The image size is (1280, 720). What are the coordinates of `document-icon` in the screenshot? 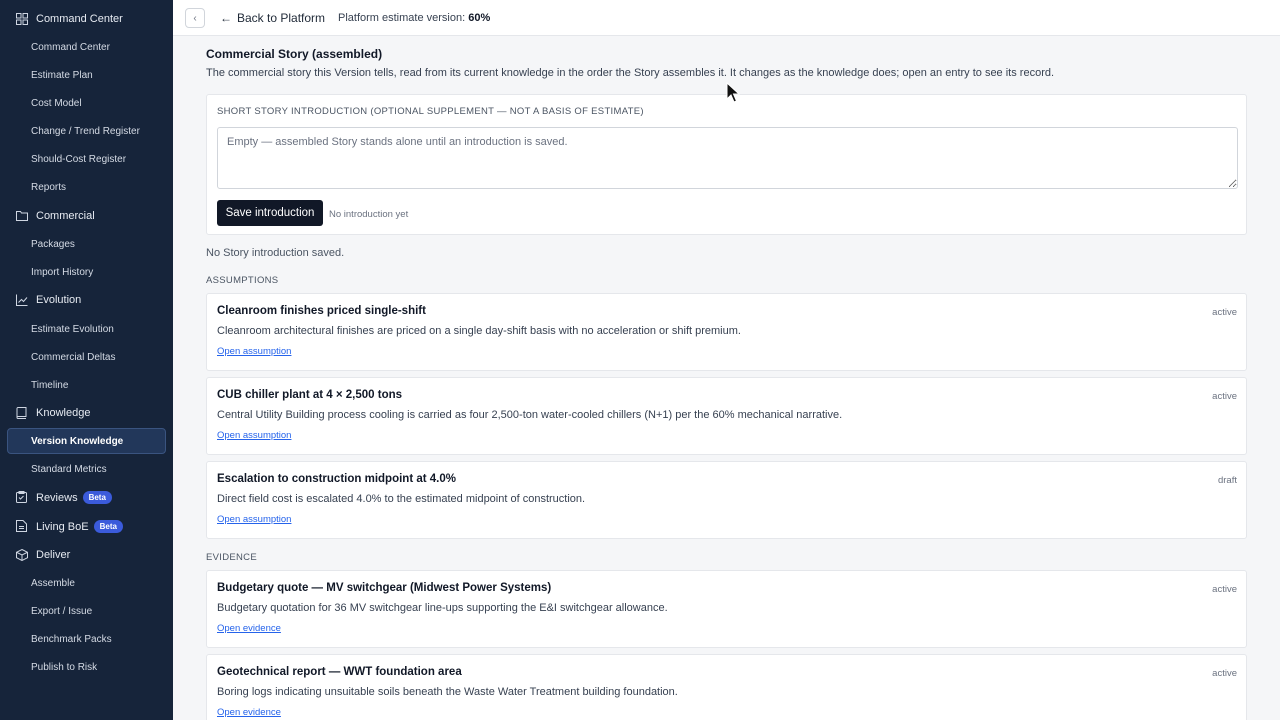 It's located at (21, 525).